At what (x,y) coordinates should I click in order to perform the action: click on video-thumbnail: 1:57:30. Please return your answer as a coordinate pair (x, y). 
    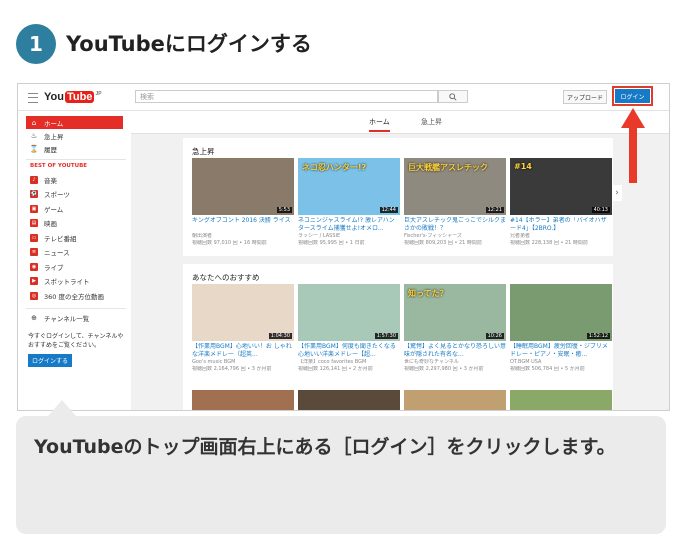
    Looking at the image, I should click on (349, 312).